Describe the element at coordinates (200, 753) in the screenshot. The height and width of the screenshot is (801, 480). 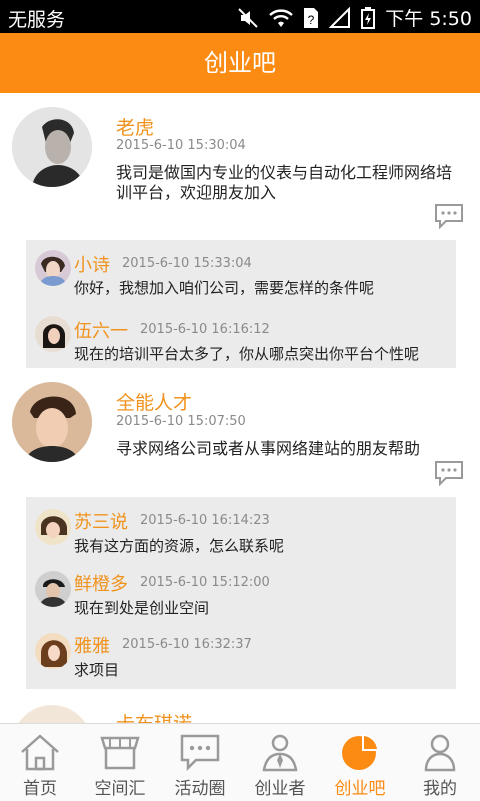
I see `chat-bubble-icon` at that location.